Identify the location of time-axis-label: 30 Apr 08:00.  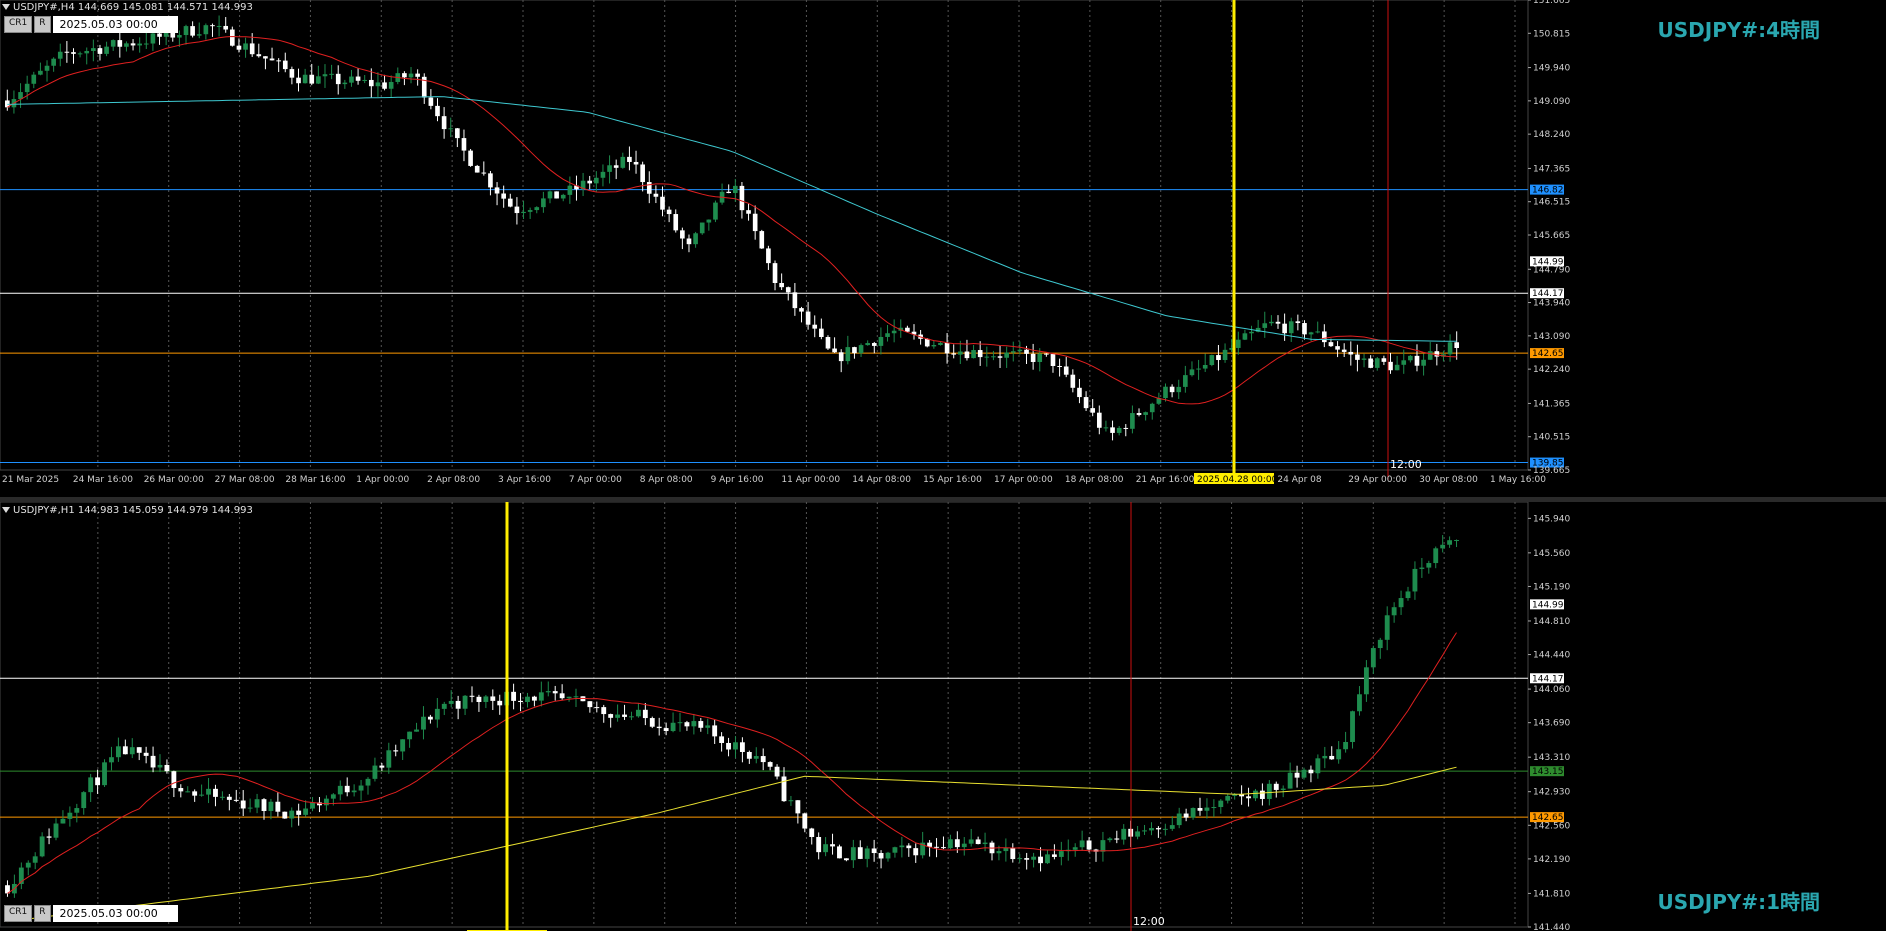
(1448, 480).